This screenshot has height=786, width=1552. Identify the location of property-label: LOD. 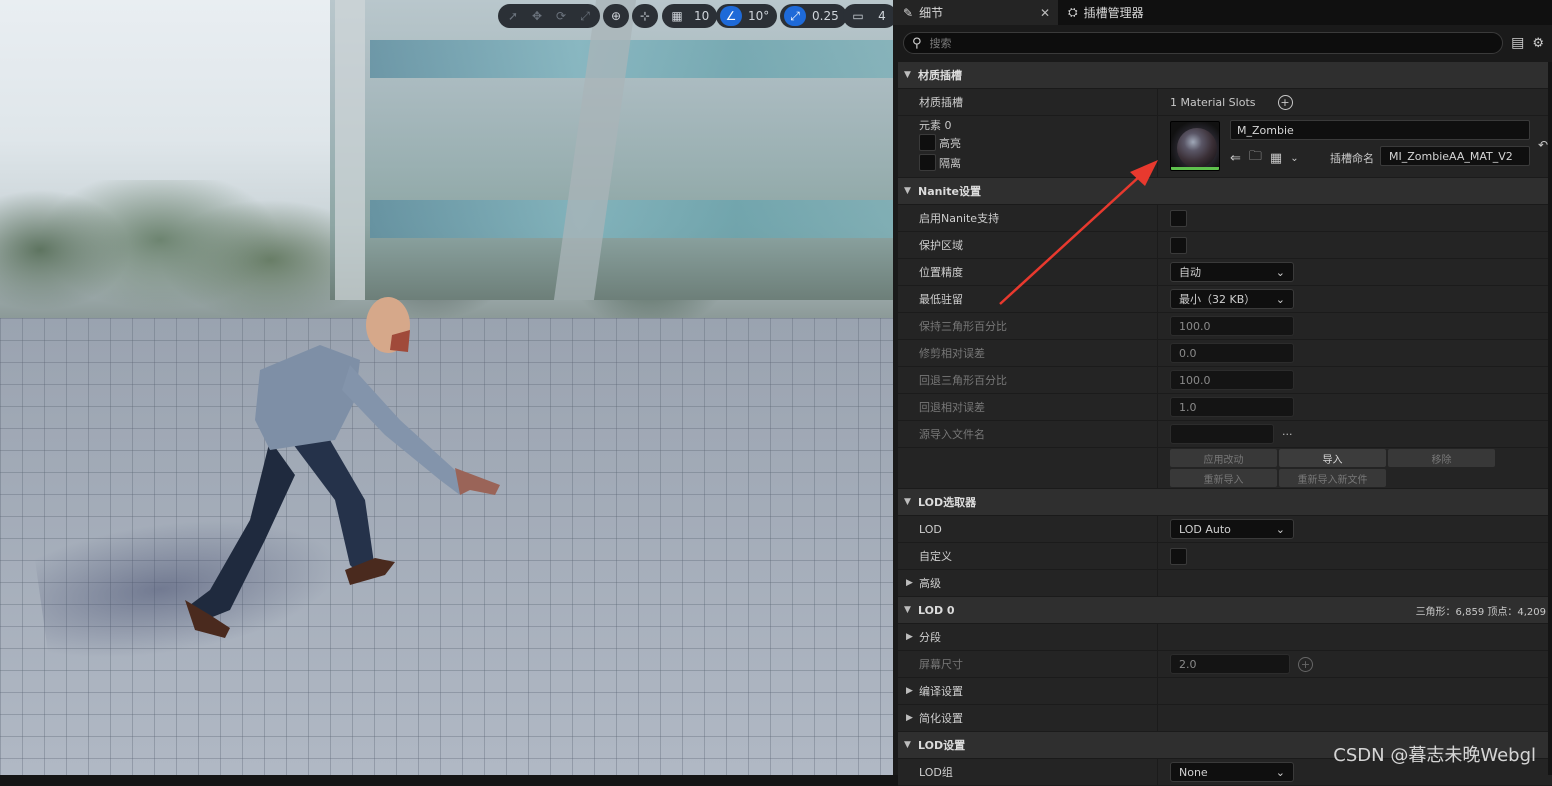
(1028, 529).